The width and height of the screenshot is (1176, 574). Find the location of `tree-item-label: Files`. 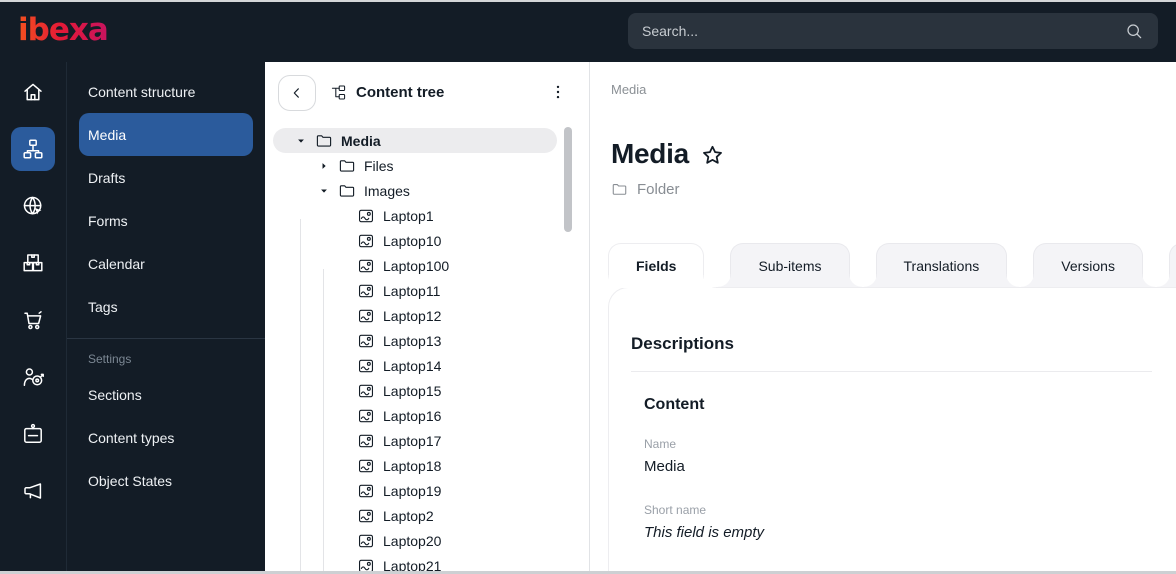

tree-item-label: Files is located at coordinates (379, 165).